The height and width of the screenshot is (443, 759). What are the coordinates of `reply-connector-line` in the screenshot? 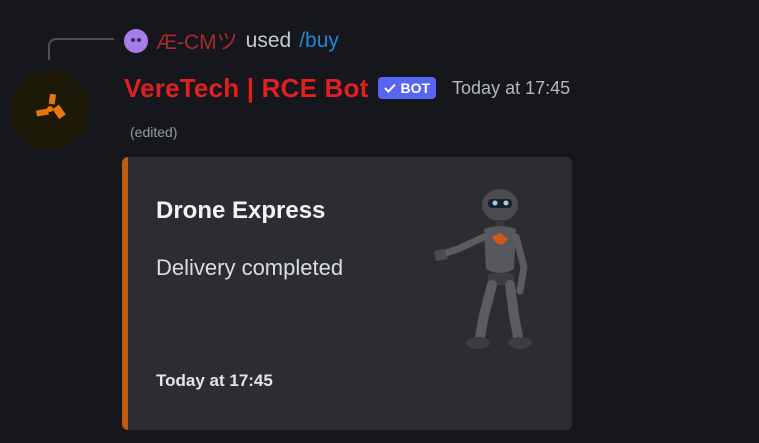 It's located at (81, 49).